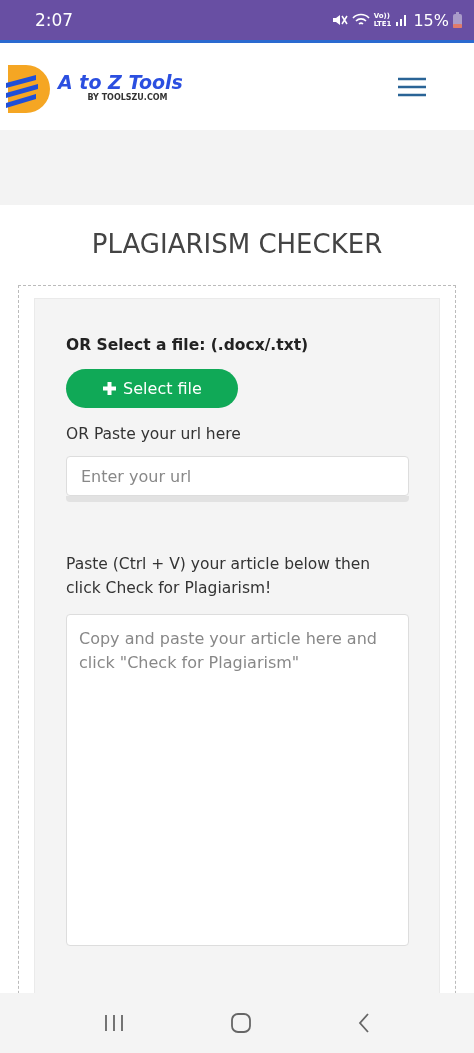 The image size is (474, 1053). Describe the element at coordinates (431, 20) in the screenshot. I see `battery-percent: 15%` at that location.